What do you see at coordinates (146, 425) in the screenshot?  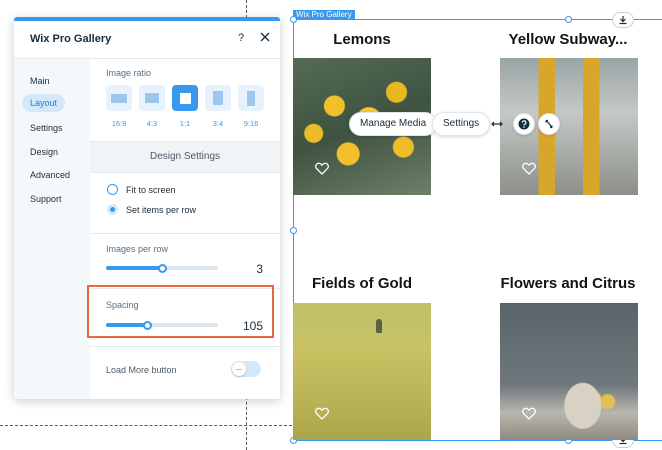 I see `layout-guide-horizontal` at bounding box center [146, 425].